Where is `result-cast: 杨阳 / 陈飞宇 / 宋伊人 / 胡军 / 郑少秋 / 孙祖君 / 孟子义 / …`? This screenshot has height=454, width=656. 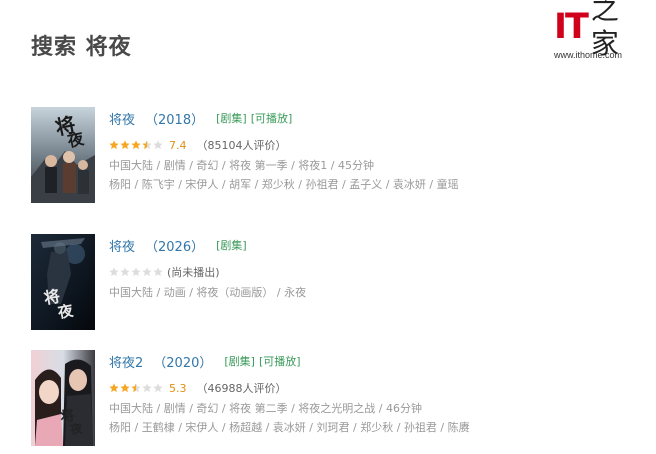
result-cast: 杨阳 / 陈飞宇 / 宋伊人 / 胡军 / 郑少秋 / 孙祖君 / 孟子义 / … is located at coordinates (284, 184).